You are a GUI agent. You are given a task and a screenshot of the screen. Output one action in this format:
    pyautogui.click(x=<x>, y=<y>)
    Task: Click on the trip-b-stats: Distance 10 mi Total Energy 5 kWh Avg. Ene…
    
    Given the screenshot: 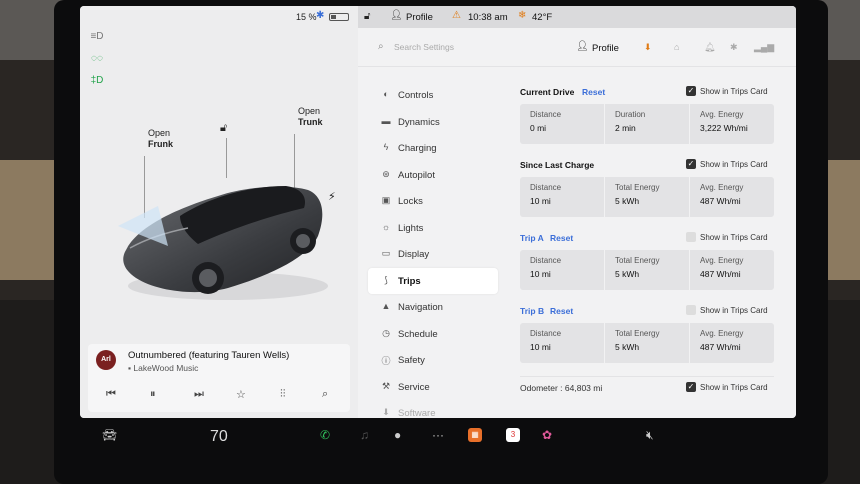 What is the action you would take?
    pyautogui.click(x=647, y=343)
    